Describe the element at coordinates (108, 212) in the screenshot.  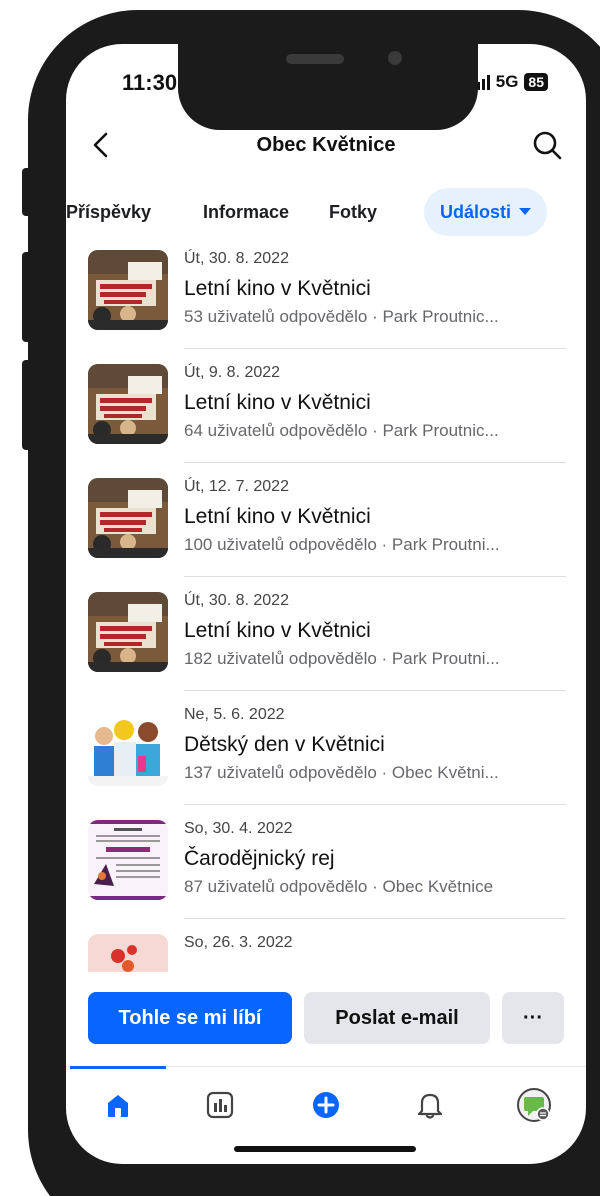
I see `tab-posts: Příspěvky` at that location.